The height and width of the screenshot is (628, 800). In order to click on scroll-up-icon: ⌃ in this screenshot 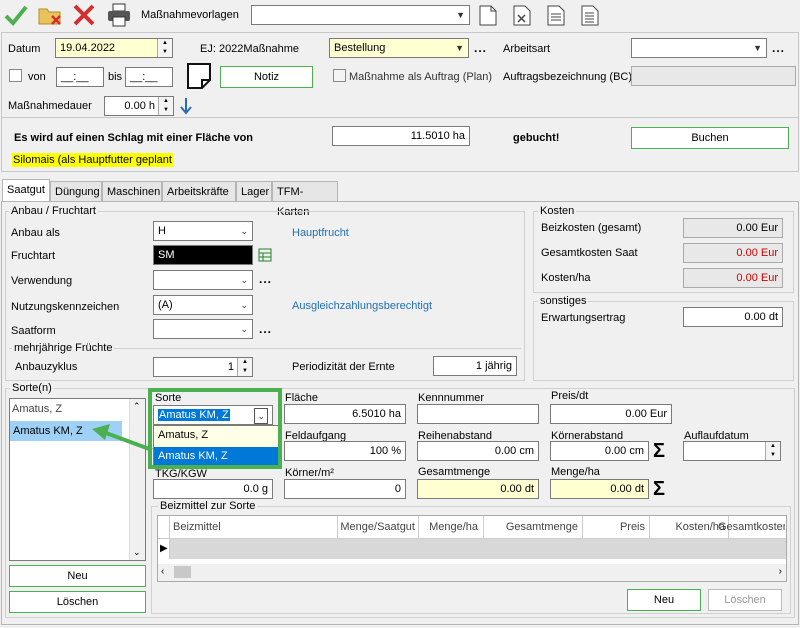, I will do `click(137, 406)`.